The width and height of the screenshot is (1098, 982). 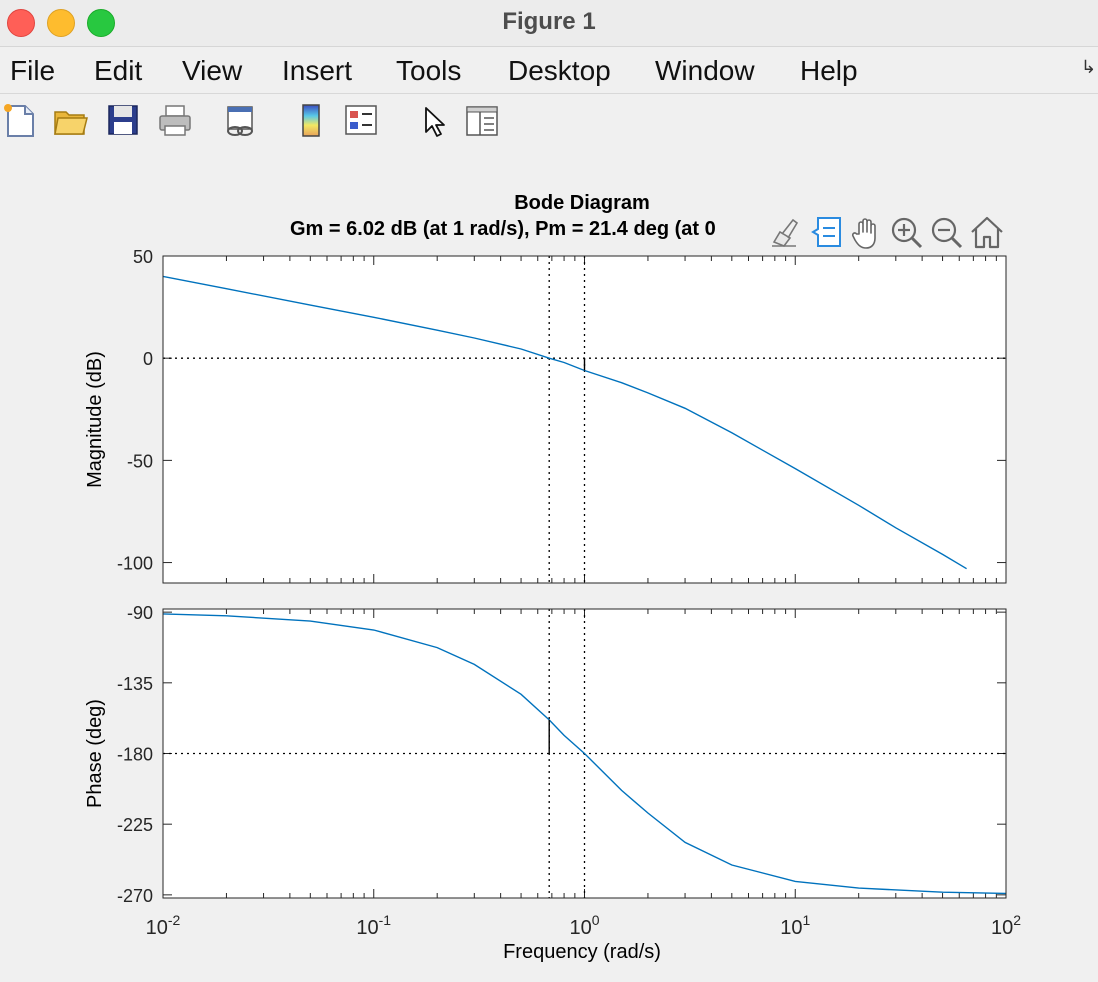 I want to click on new-document-icon, so click(x=19, y=120).